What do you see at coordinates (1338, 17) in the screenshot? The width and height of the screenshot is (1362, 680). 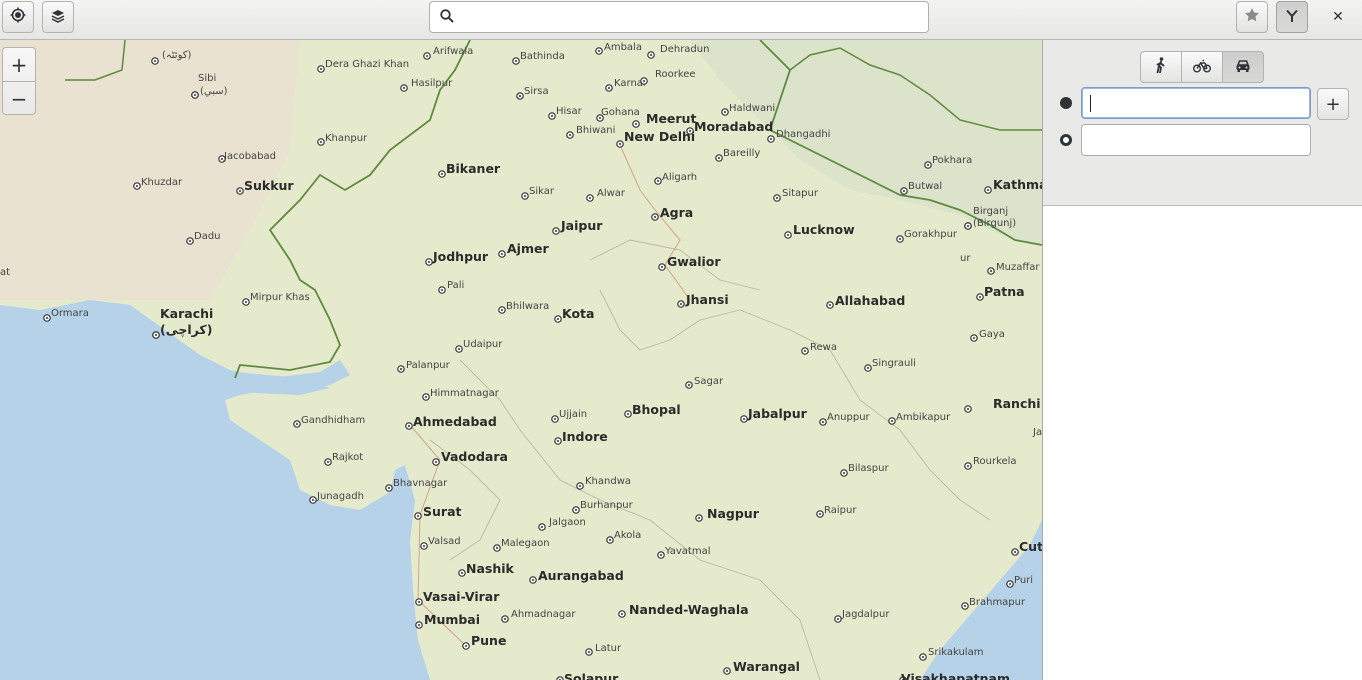 I see `close-button: ✕` at bounding box center [1338, 17].